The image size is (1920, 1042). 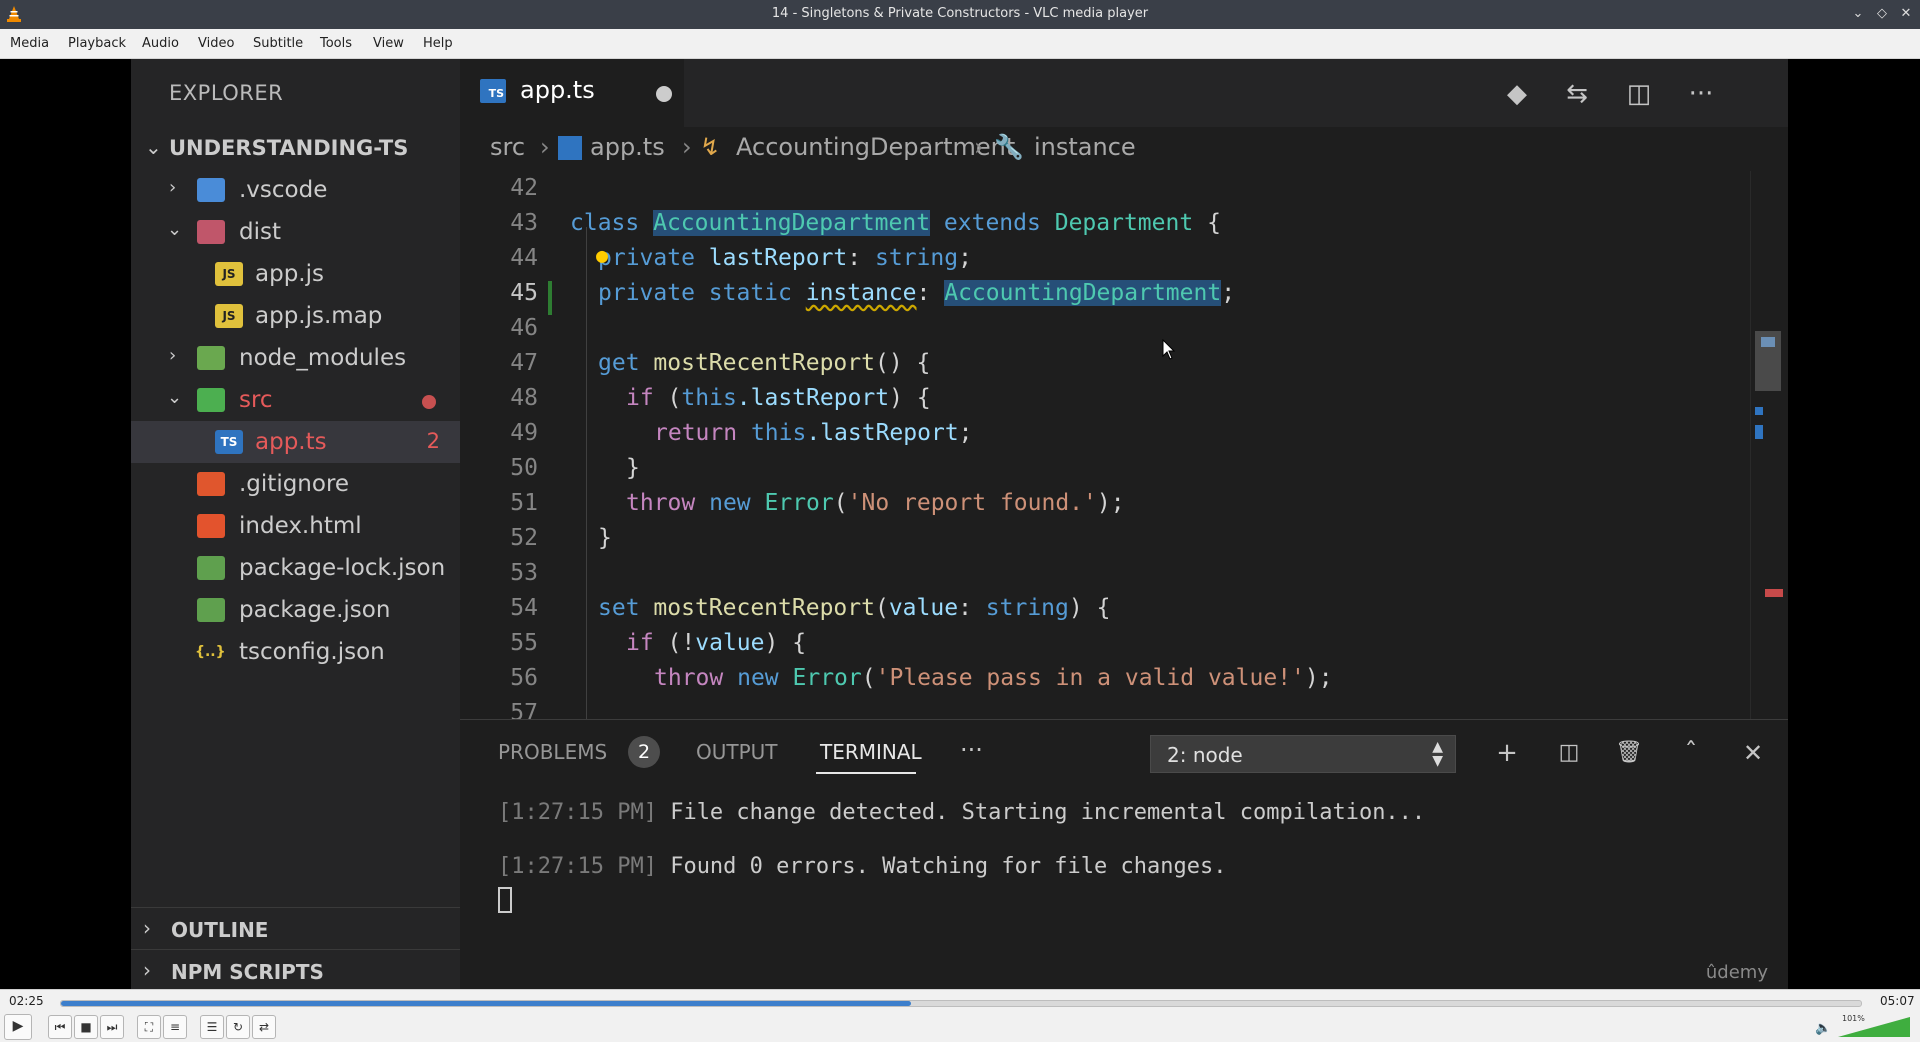 What do you see at coordinates (737, 752) in the screenshot?
I see `tab-output: OUTPUT` at bounding box center [737, 752].